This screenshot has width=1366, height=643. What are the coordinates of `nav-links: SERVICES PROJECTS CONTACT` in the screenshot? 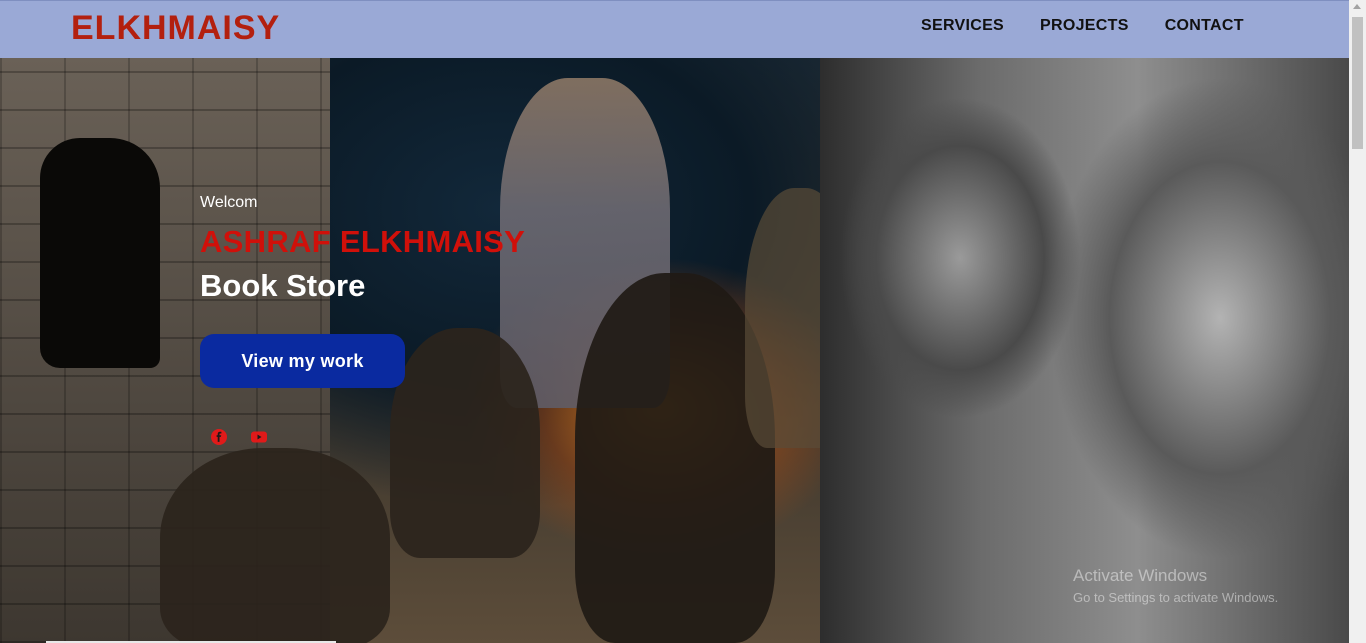 It's located at (1100, 26).